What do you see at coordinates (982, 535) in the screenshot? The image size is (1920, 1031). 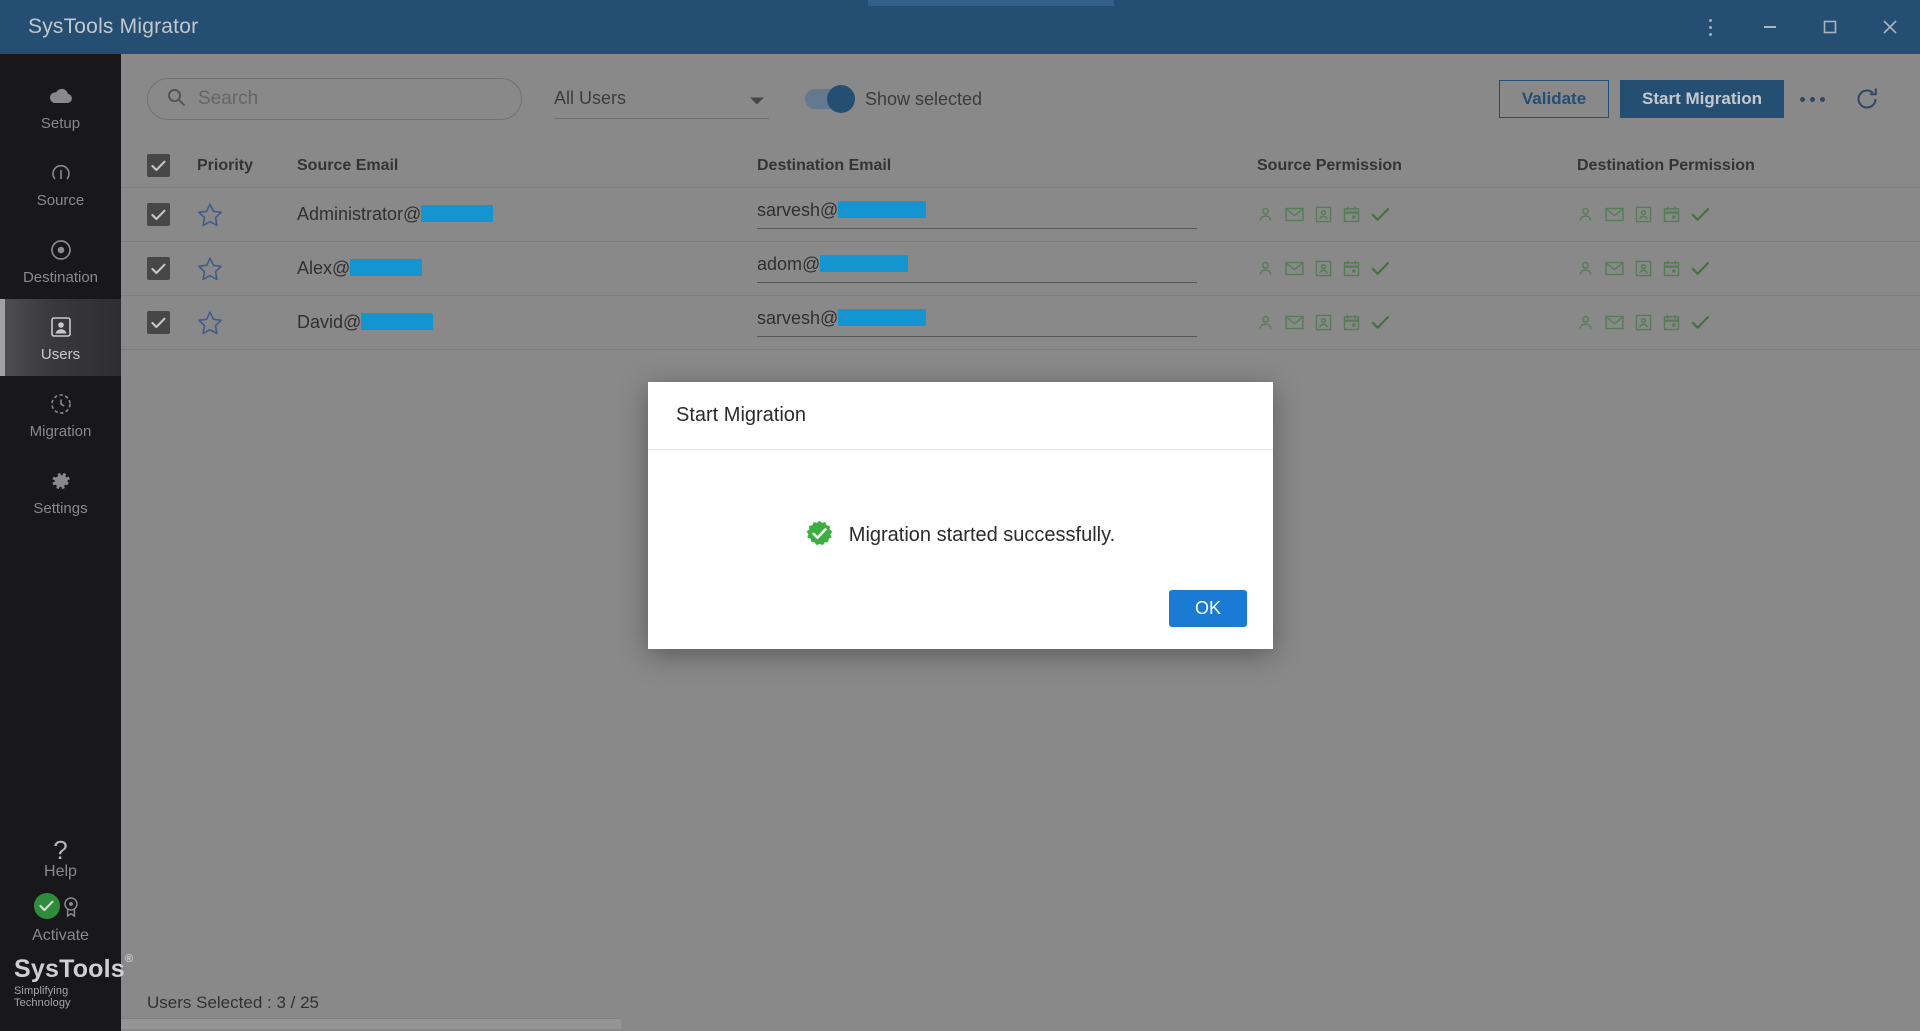 I see `dialog-message: Migration started successfully.` at bounding box center [982, 535].